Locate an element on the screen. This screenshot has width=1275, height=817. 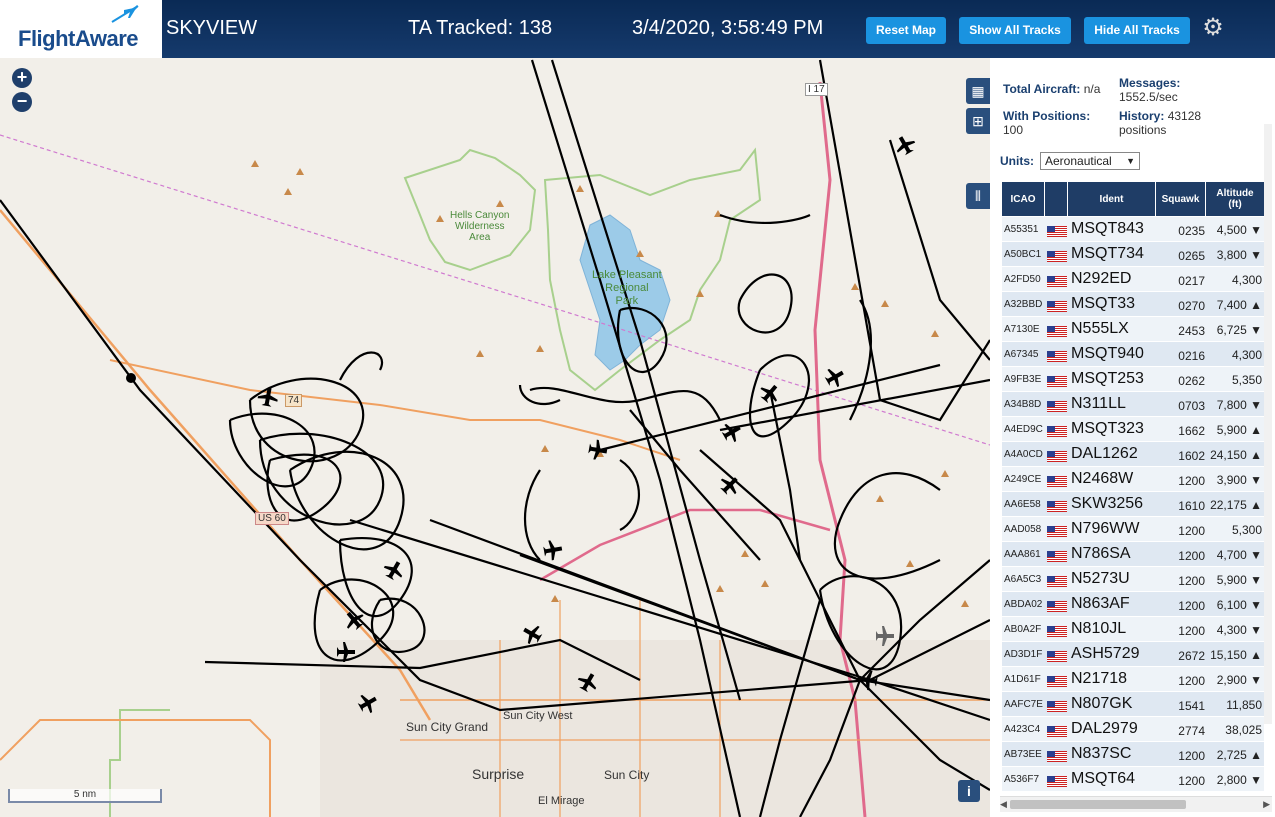
table-row: A50BC1 MSQT734 0265 3,800 ▼ is located at coordinates (1133, 254).